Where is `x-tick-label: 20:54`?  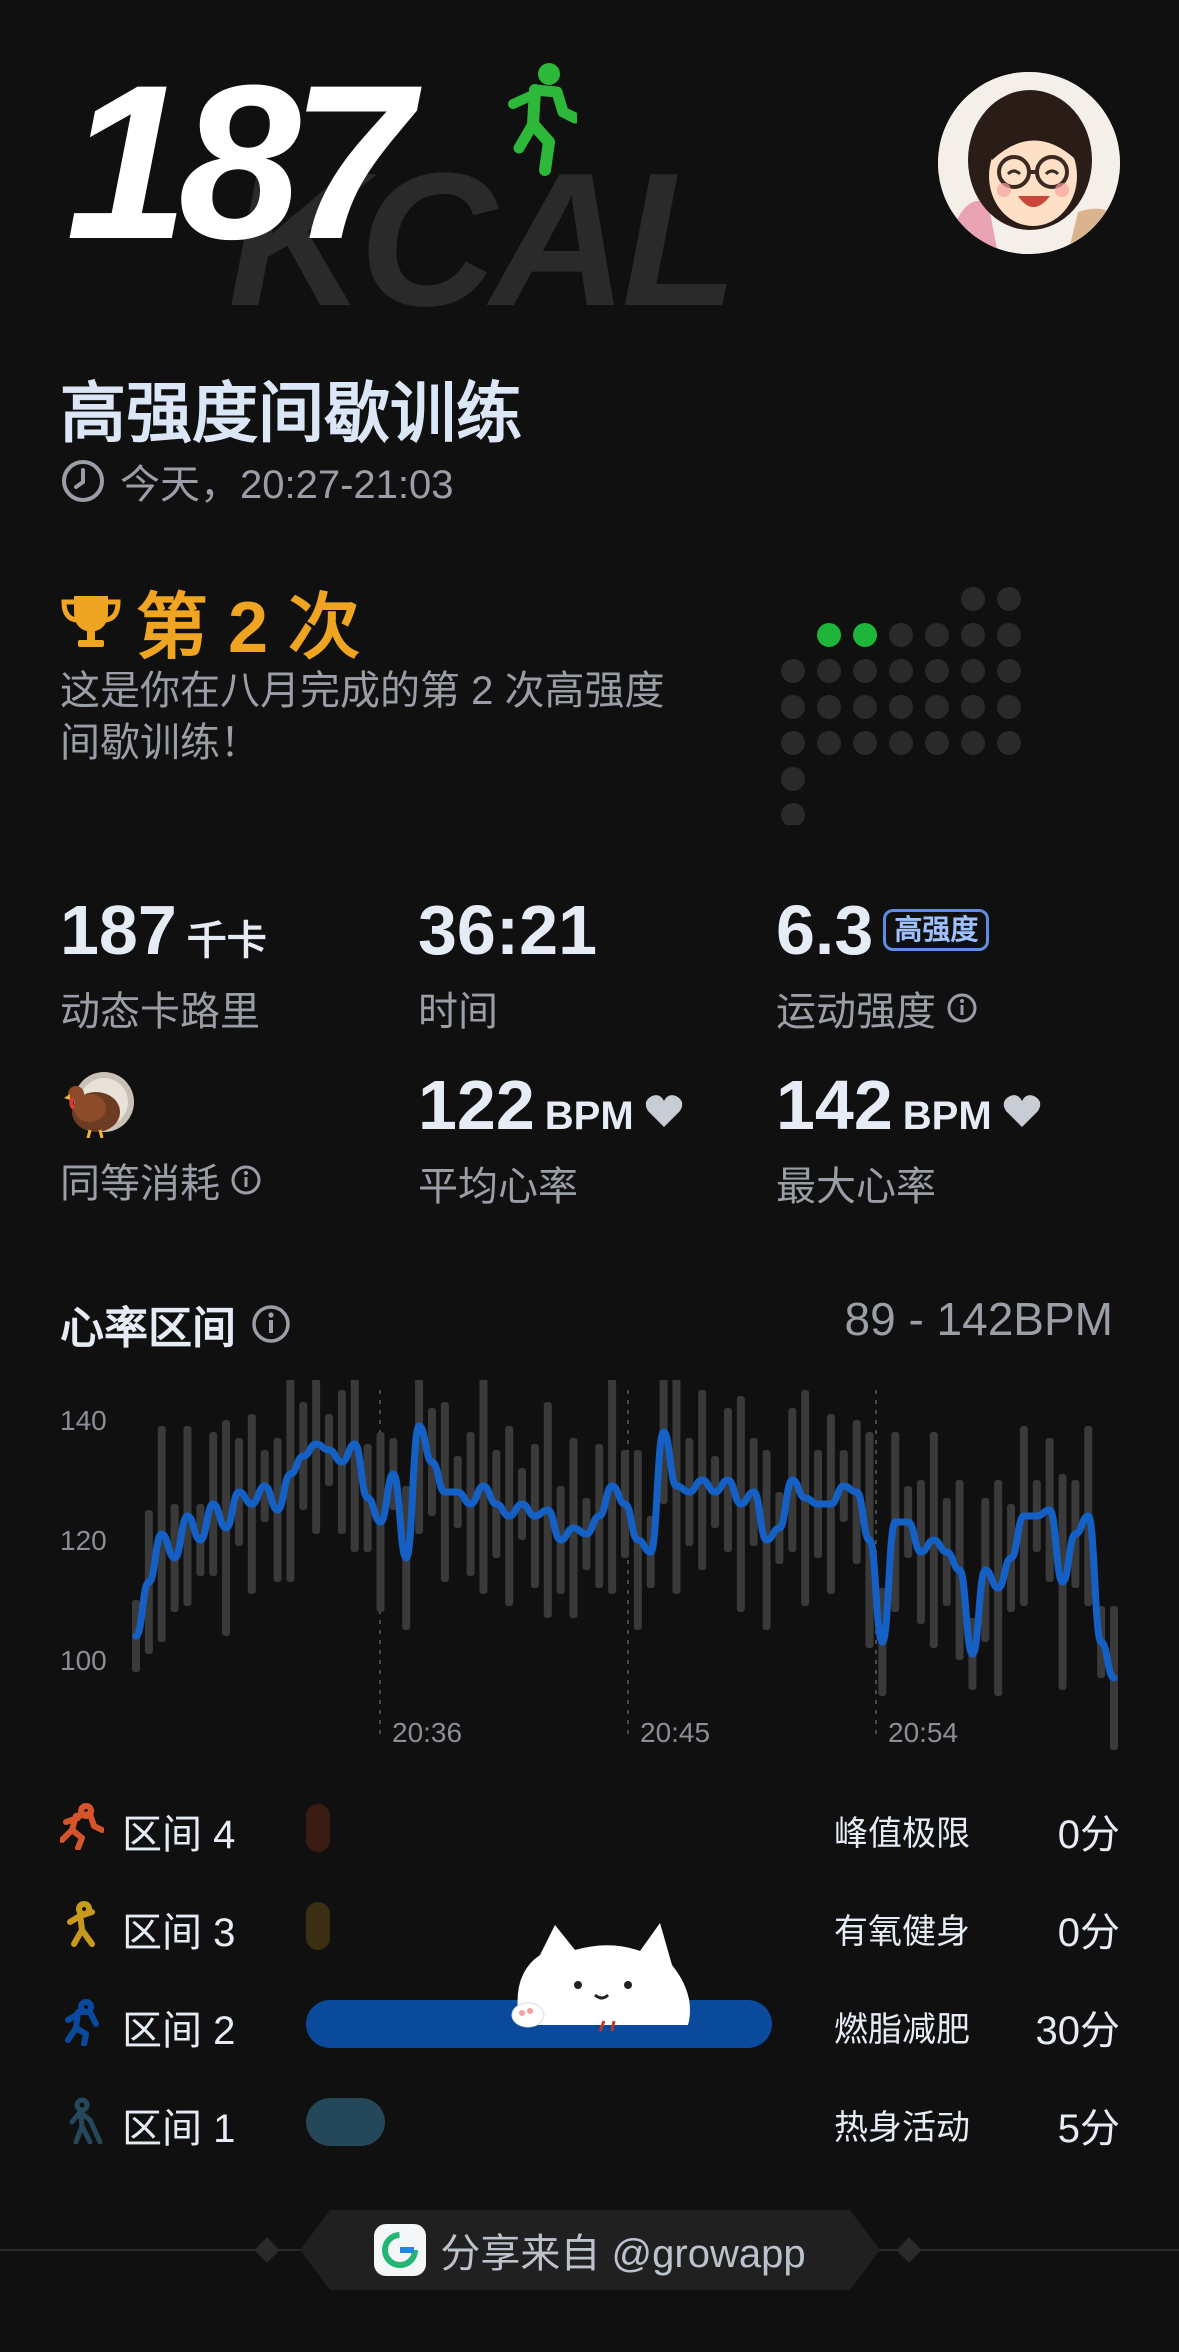
x-tick-label: 20:54 is located at coordinates (923, 1732).